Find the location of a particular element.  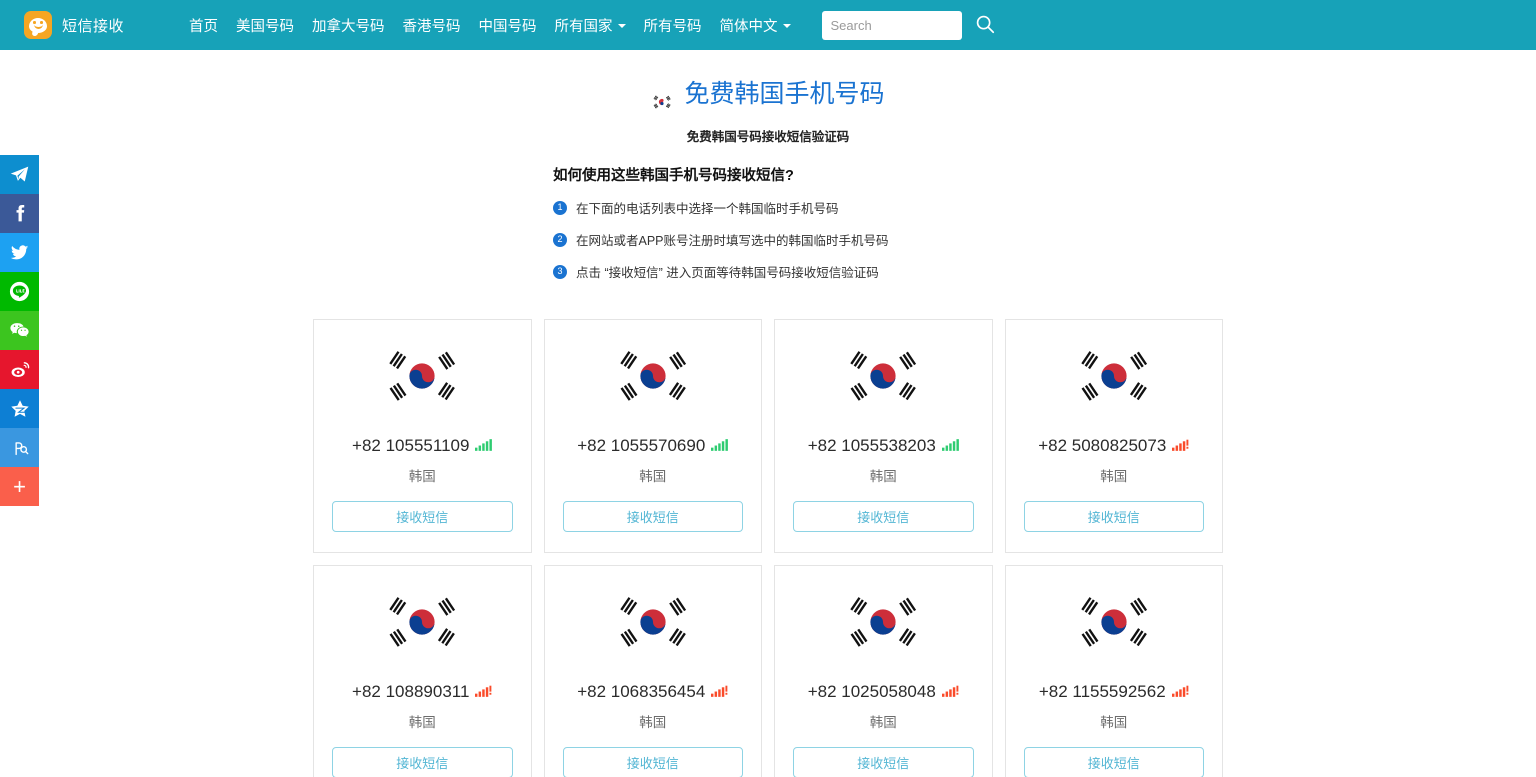

nav-label: 美国号码 is located at coordinates (265, 26).